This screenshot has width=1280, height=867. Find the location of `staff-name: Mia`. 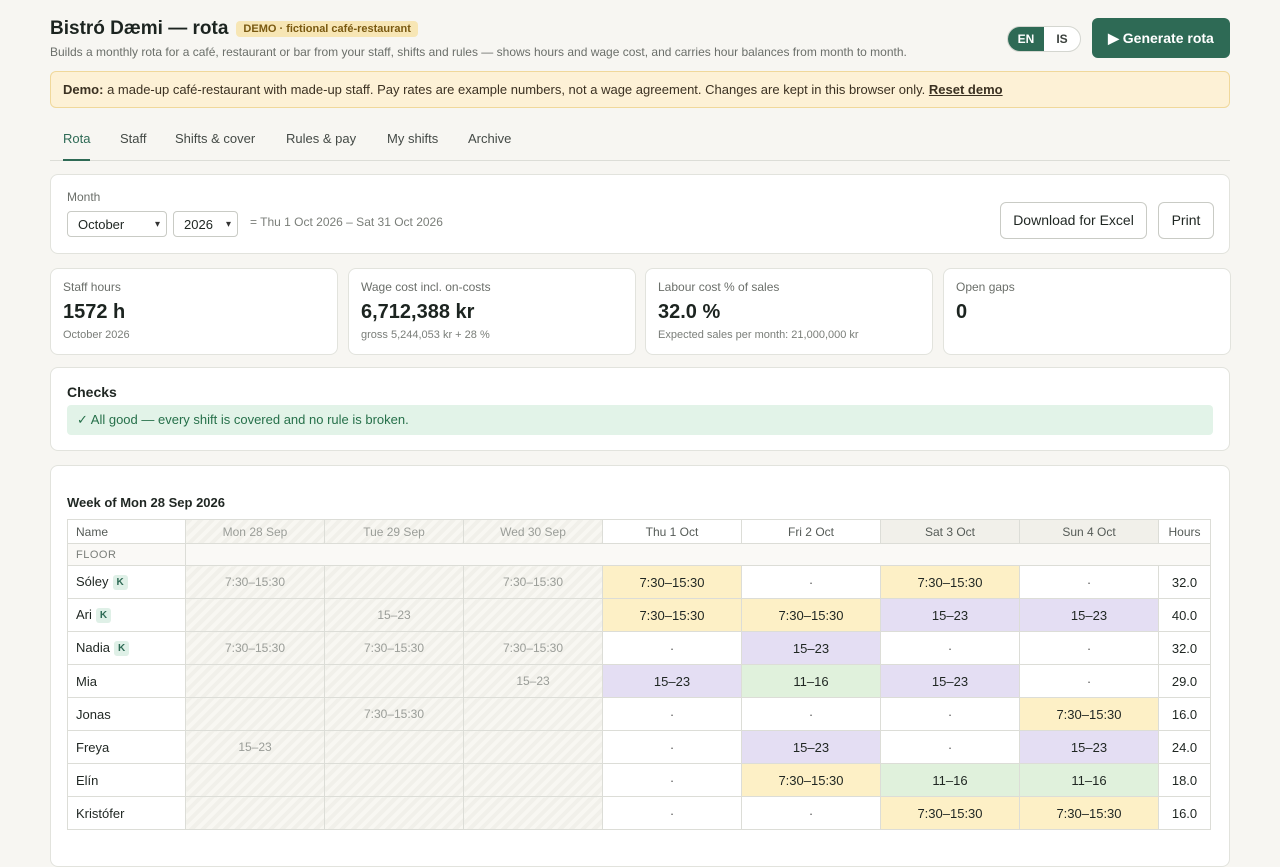

staff-name: Mia is located at coordinates (126, 681).